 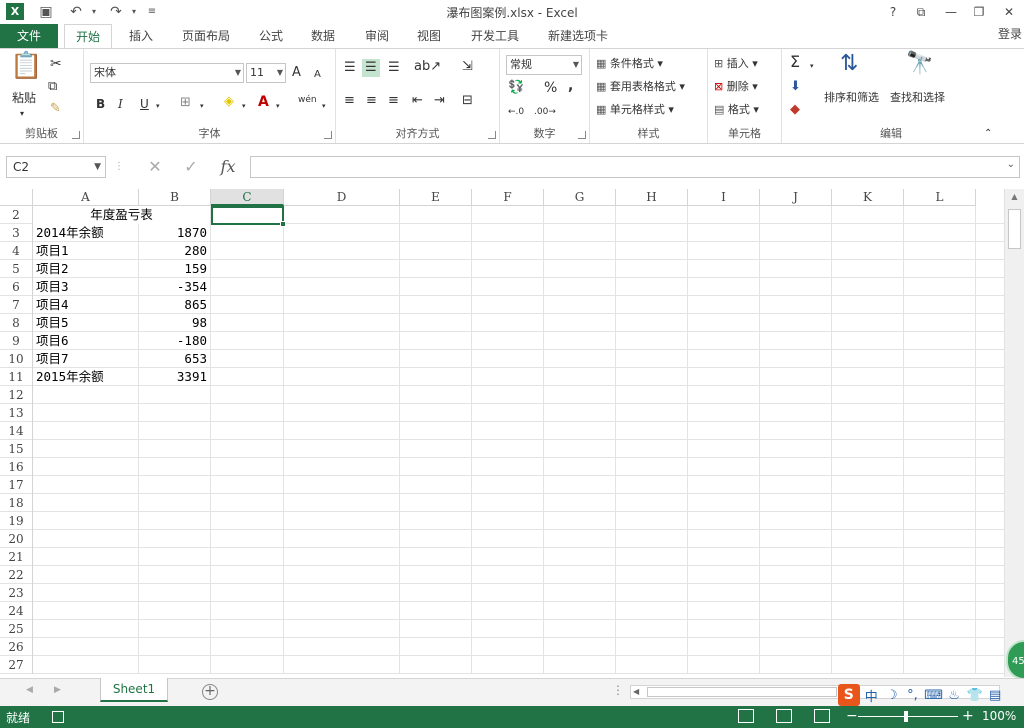 What do you see at coordinates (1014, 197) in the screenshot?
I see `scroll-up-icon: ▲` at bounding box center [1014, 197].